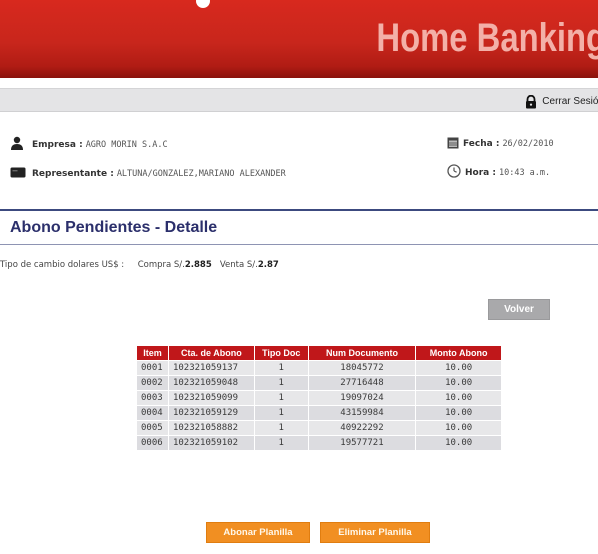 The height and width of the screenshot is (554, 598). I want to click on cell-cta: 102321058882, so click(211, 428).